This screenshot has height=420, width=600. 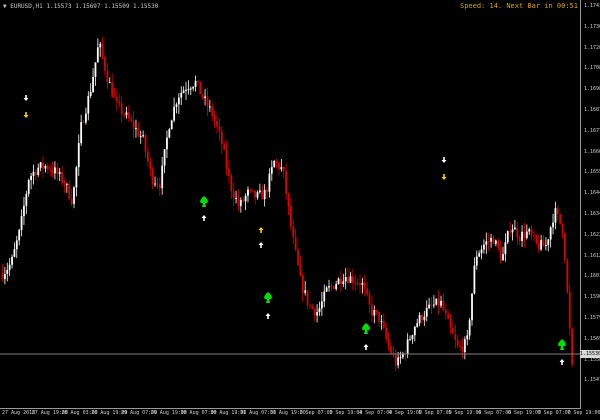 What do you see at coordinates (592, 318) in the screenshot?
I see `price-axis-label: 1.15795` at bounding box center [592, 318].